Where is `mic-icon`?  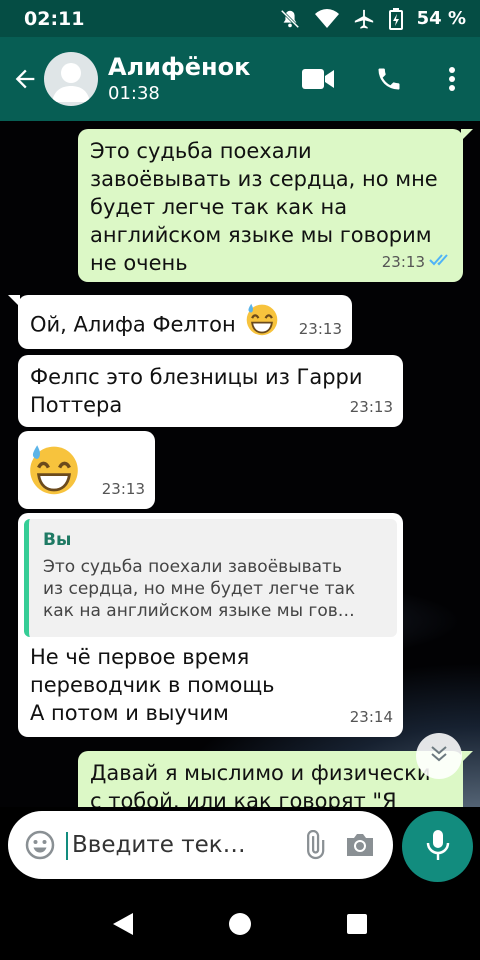
mic-icon is located at coordinates (438, 847).